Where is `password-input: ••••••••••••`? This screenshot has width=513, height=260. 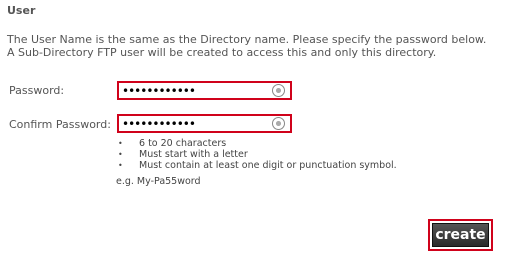 password-input: •••••••••••• is located at coordinates (159, 91).